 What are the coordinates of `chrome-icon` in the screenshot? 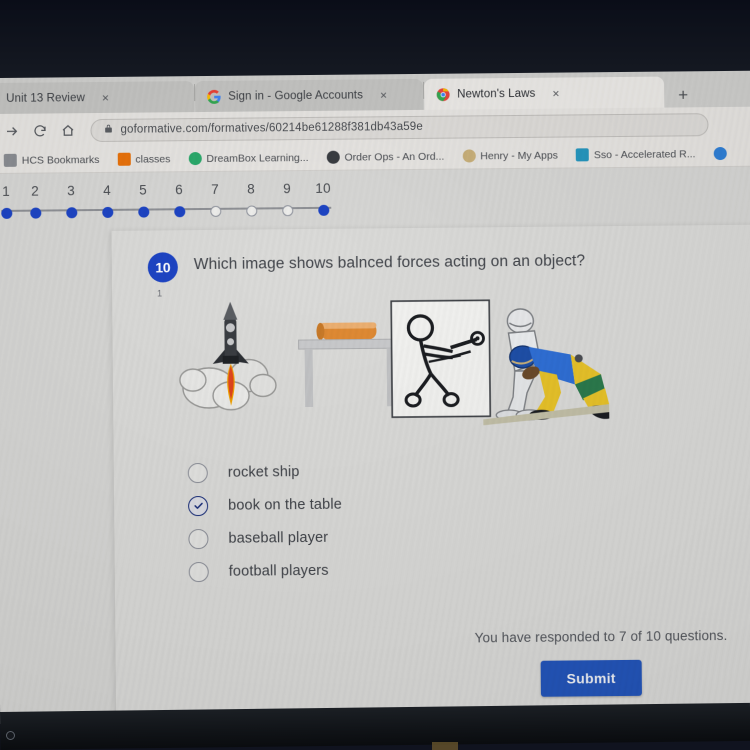 It's located at (443, 94).